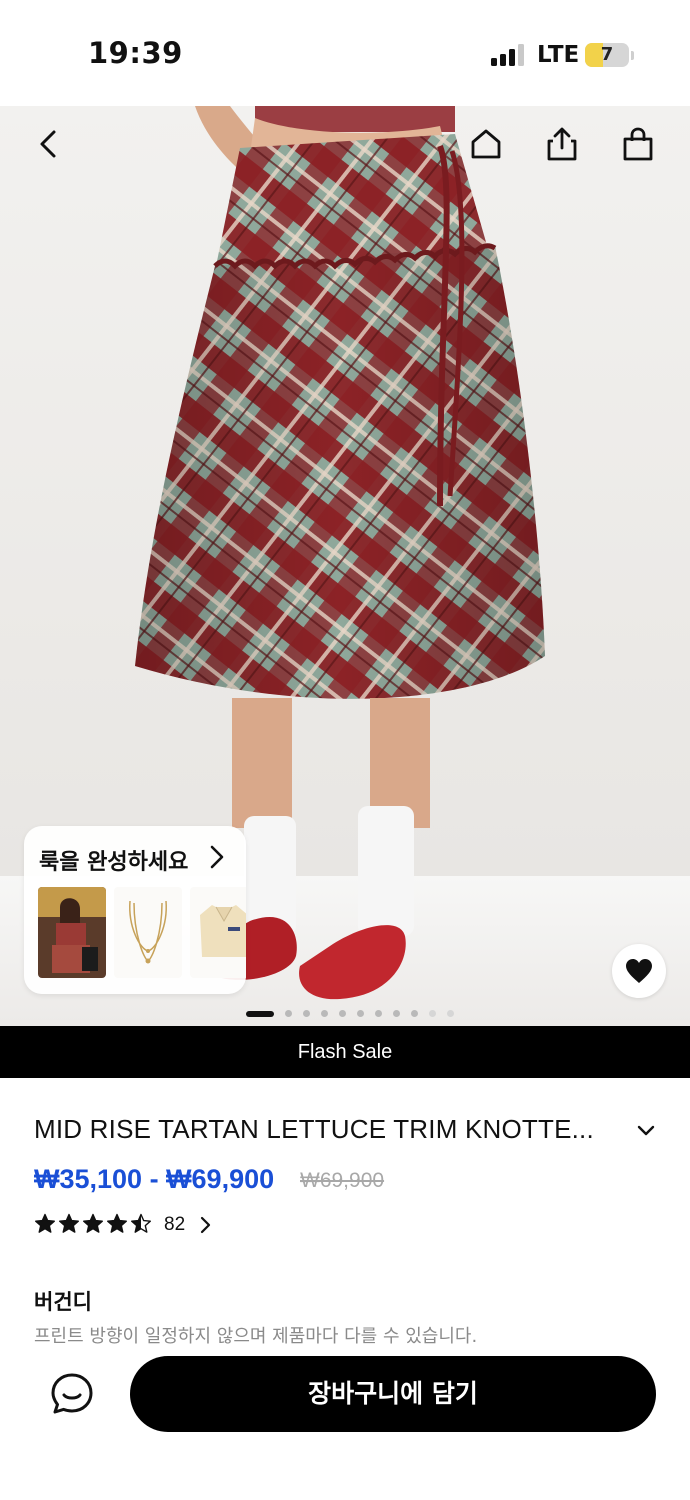 This screenshot has height=1500, width=690. What do you see at coordinates (508, 55) in the screenshot?
I see `signal-icon` at bounding box center [508, 55].